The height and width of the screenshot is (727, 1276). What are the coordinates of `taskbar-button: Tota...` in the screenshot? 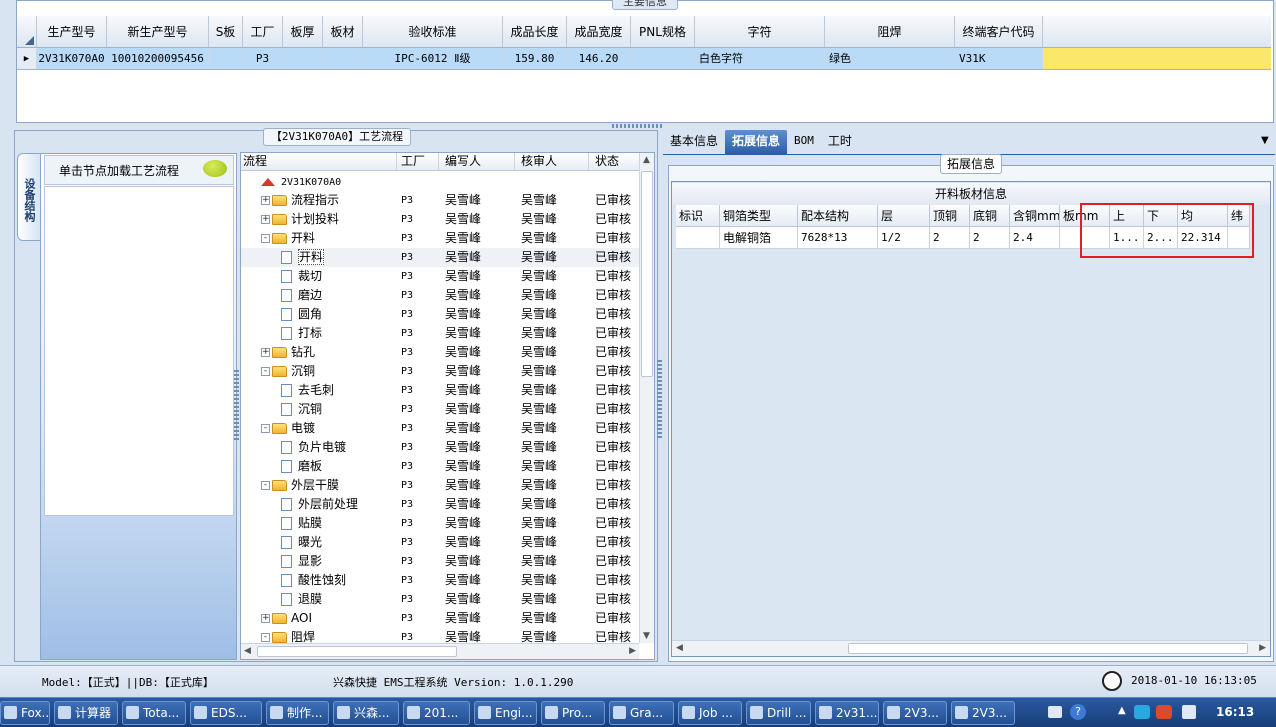 It's located at (154, 713).